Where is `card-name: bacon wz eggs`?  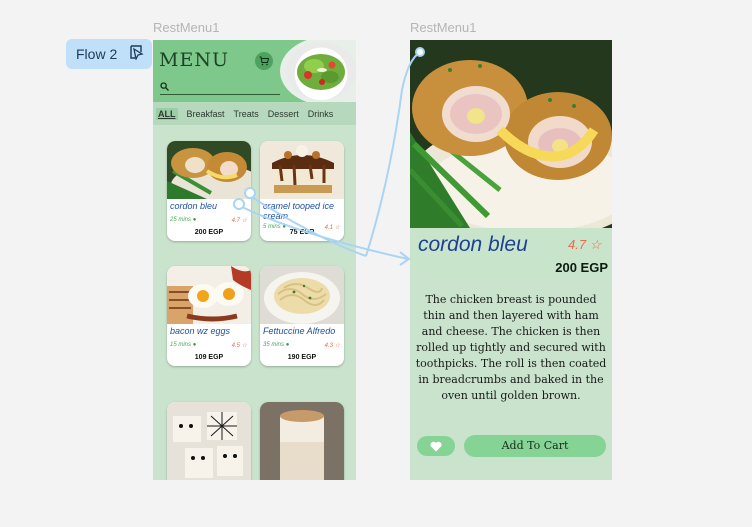
card-name: bacon wz eggs is located at coordinates (200, 331).